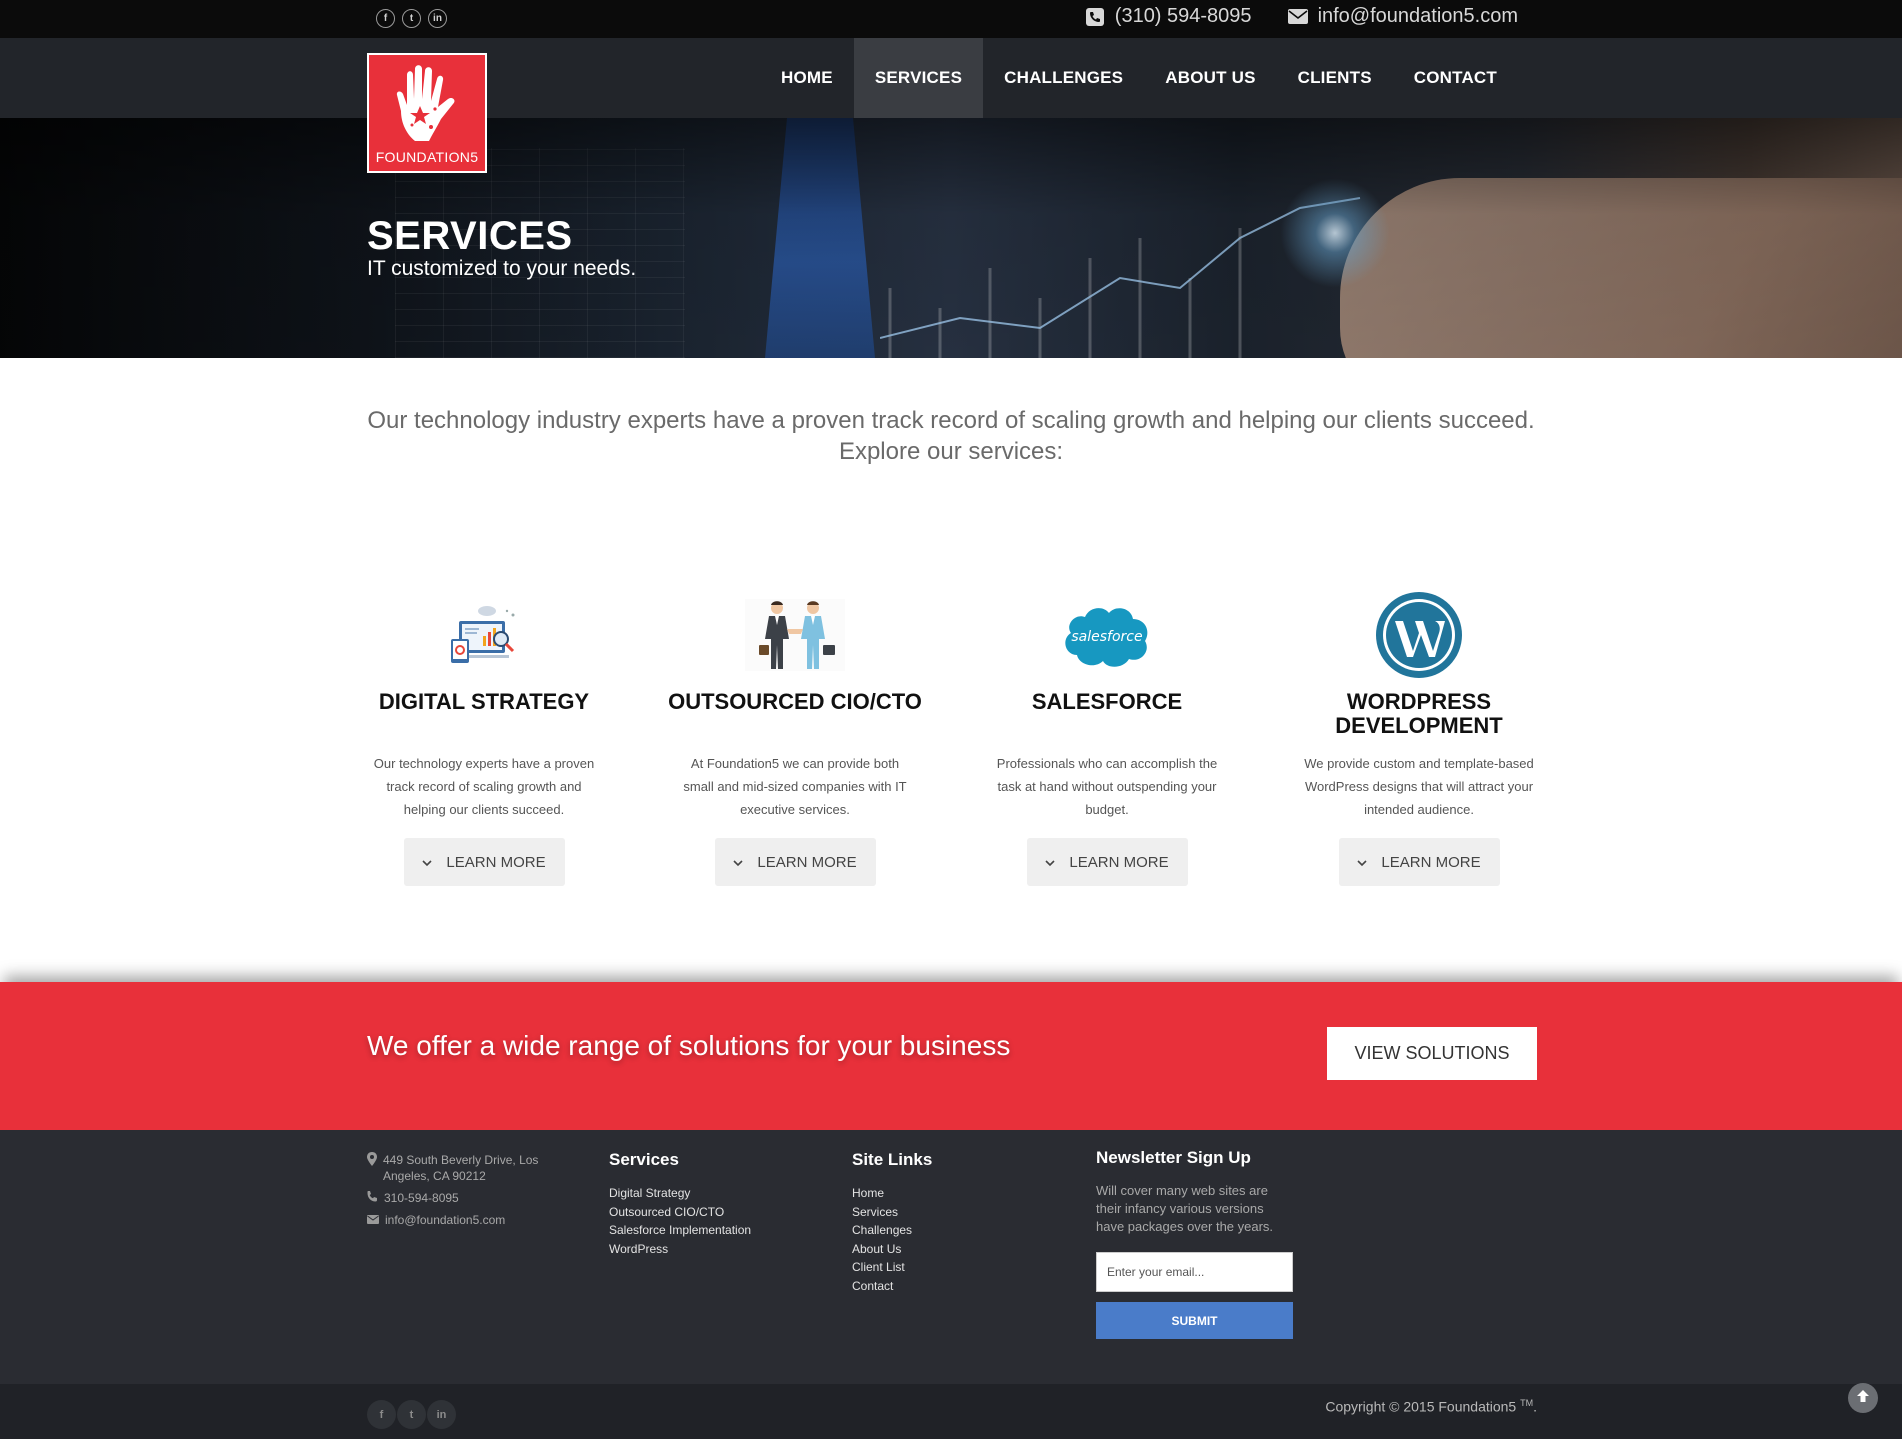  Describe the element at coordinates (918, 78) in the screenshot. I see `nav-services: SERVICES` at that location.